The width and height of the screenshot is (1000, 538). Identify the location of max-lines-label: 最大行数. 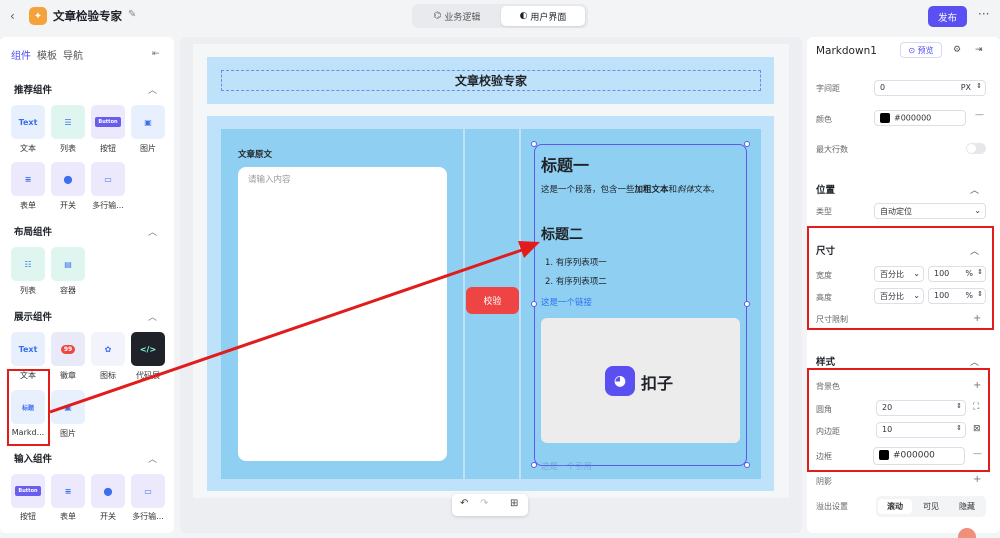
(832, 149).